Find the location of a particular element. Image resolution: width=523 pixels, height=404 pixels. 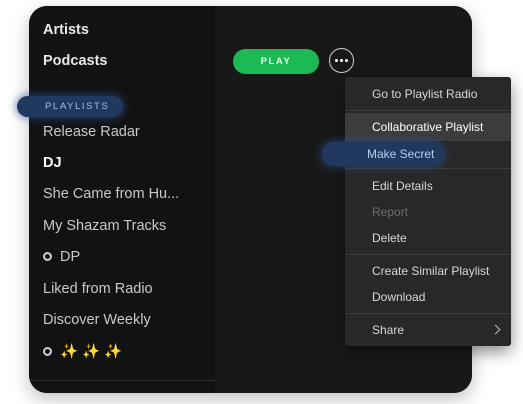

more-options-button is located at coordinates (341, 60).